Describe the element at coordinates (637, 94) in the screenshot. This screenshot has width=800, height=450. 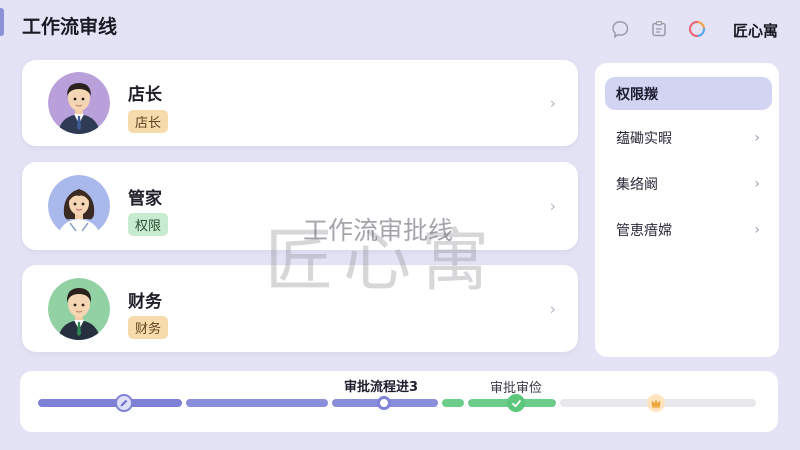
I see `sidebar-item-label: 权限羰` at that location.